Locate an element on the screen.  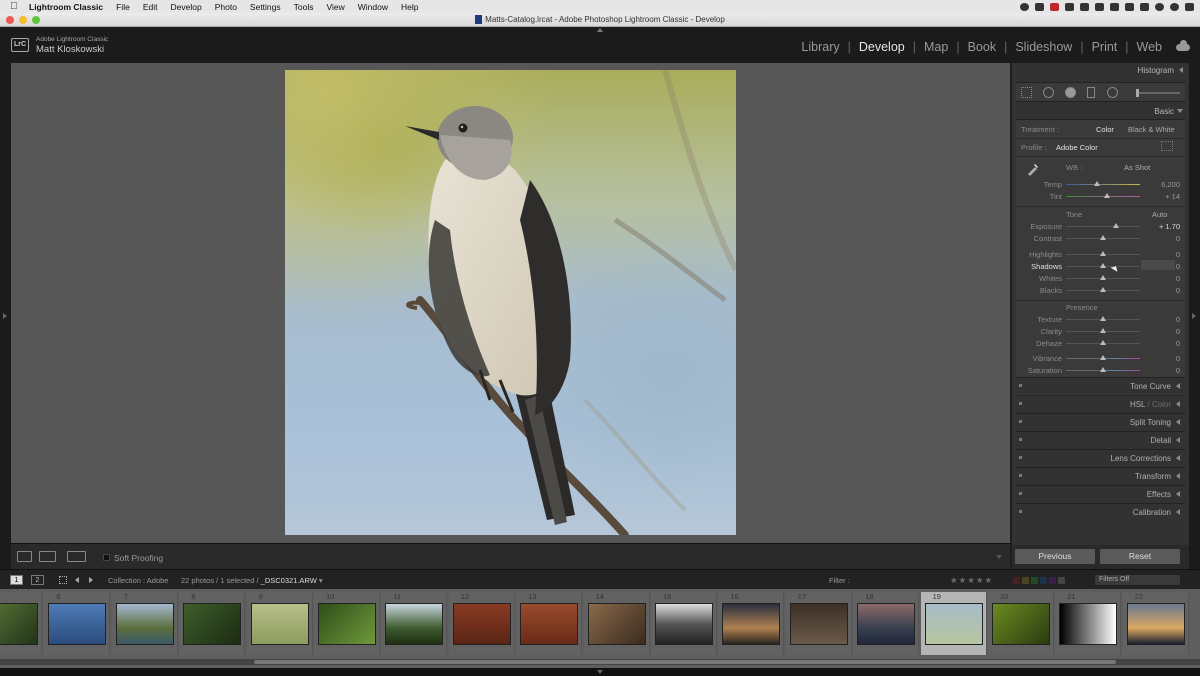
highlights-slider is located at coordinates (1103, 253).